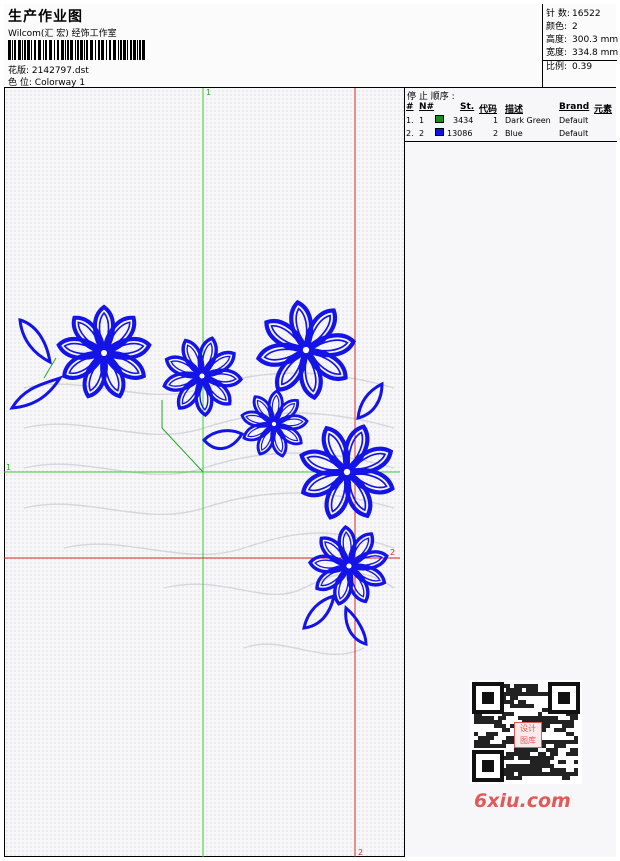 This screenshot has width=620, height=861. Describe the element at coordinates (463, 120) in the screenshot. I see `row-stitches: 3434` at that location.